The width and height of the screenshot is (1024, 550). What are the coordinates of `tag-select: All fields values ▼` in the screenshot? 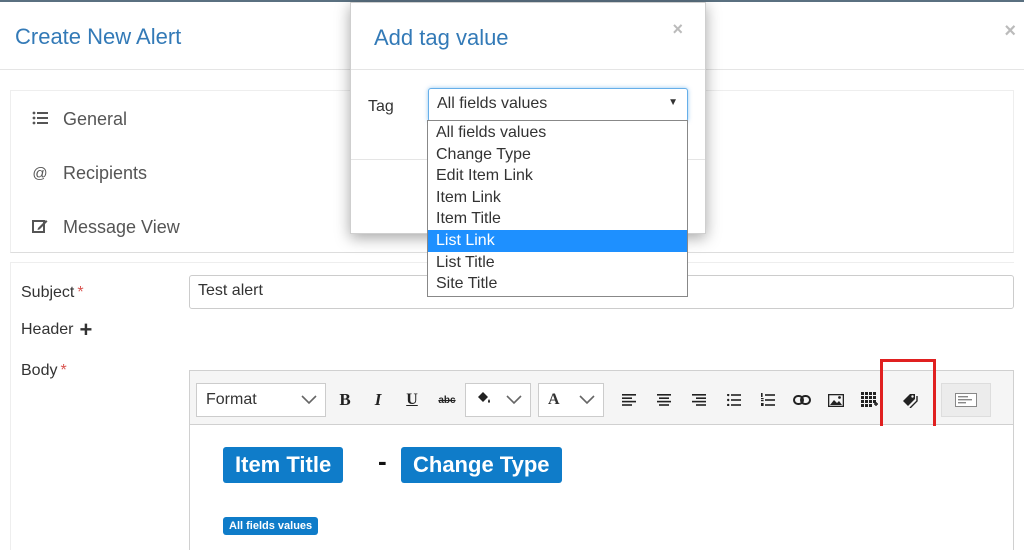 It's located at (558, 105).